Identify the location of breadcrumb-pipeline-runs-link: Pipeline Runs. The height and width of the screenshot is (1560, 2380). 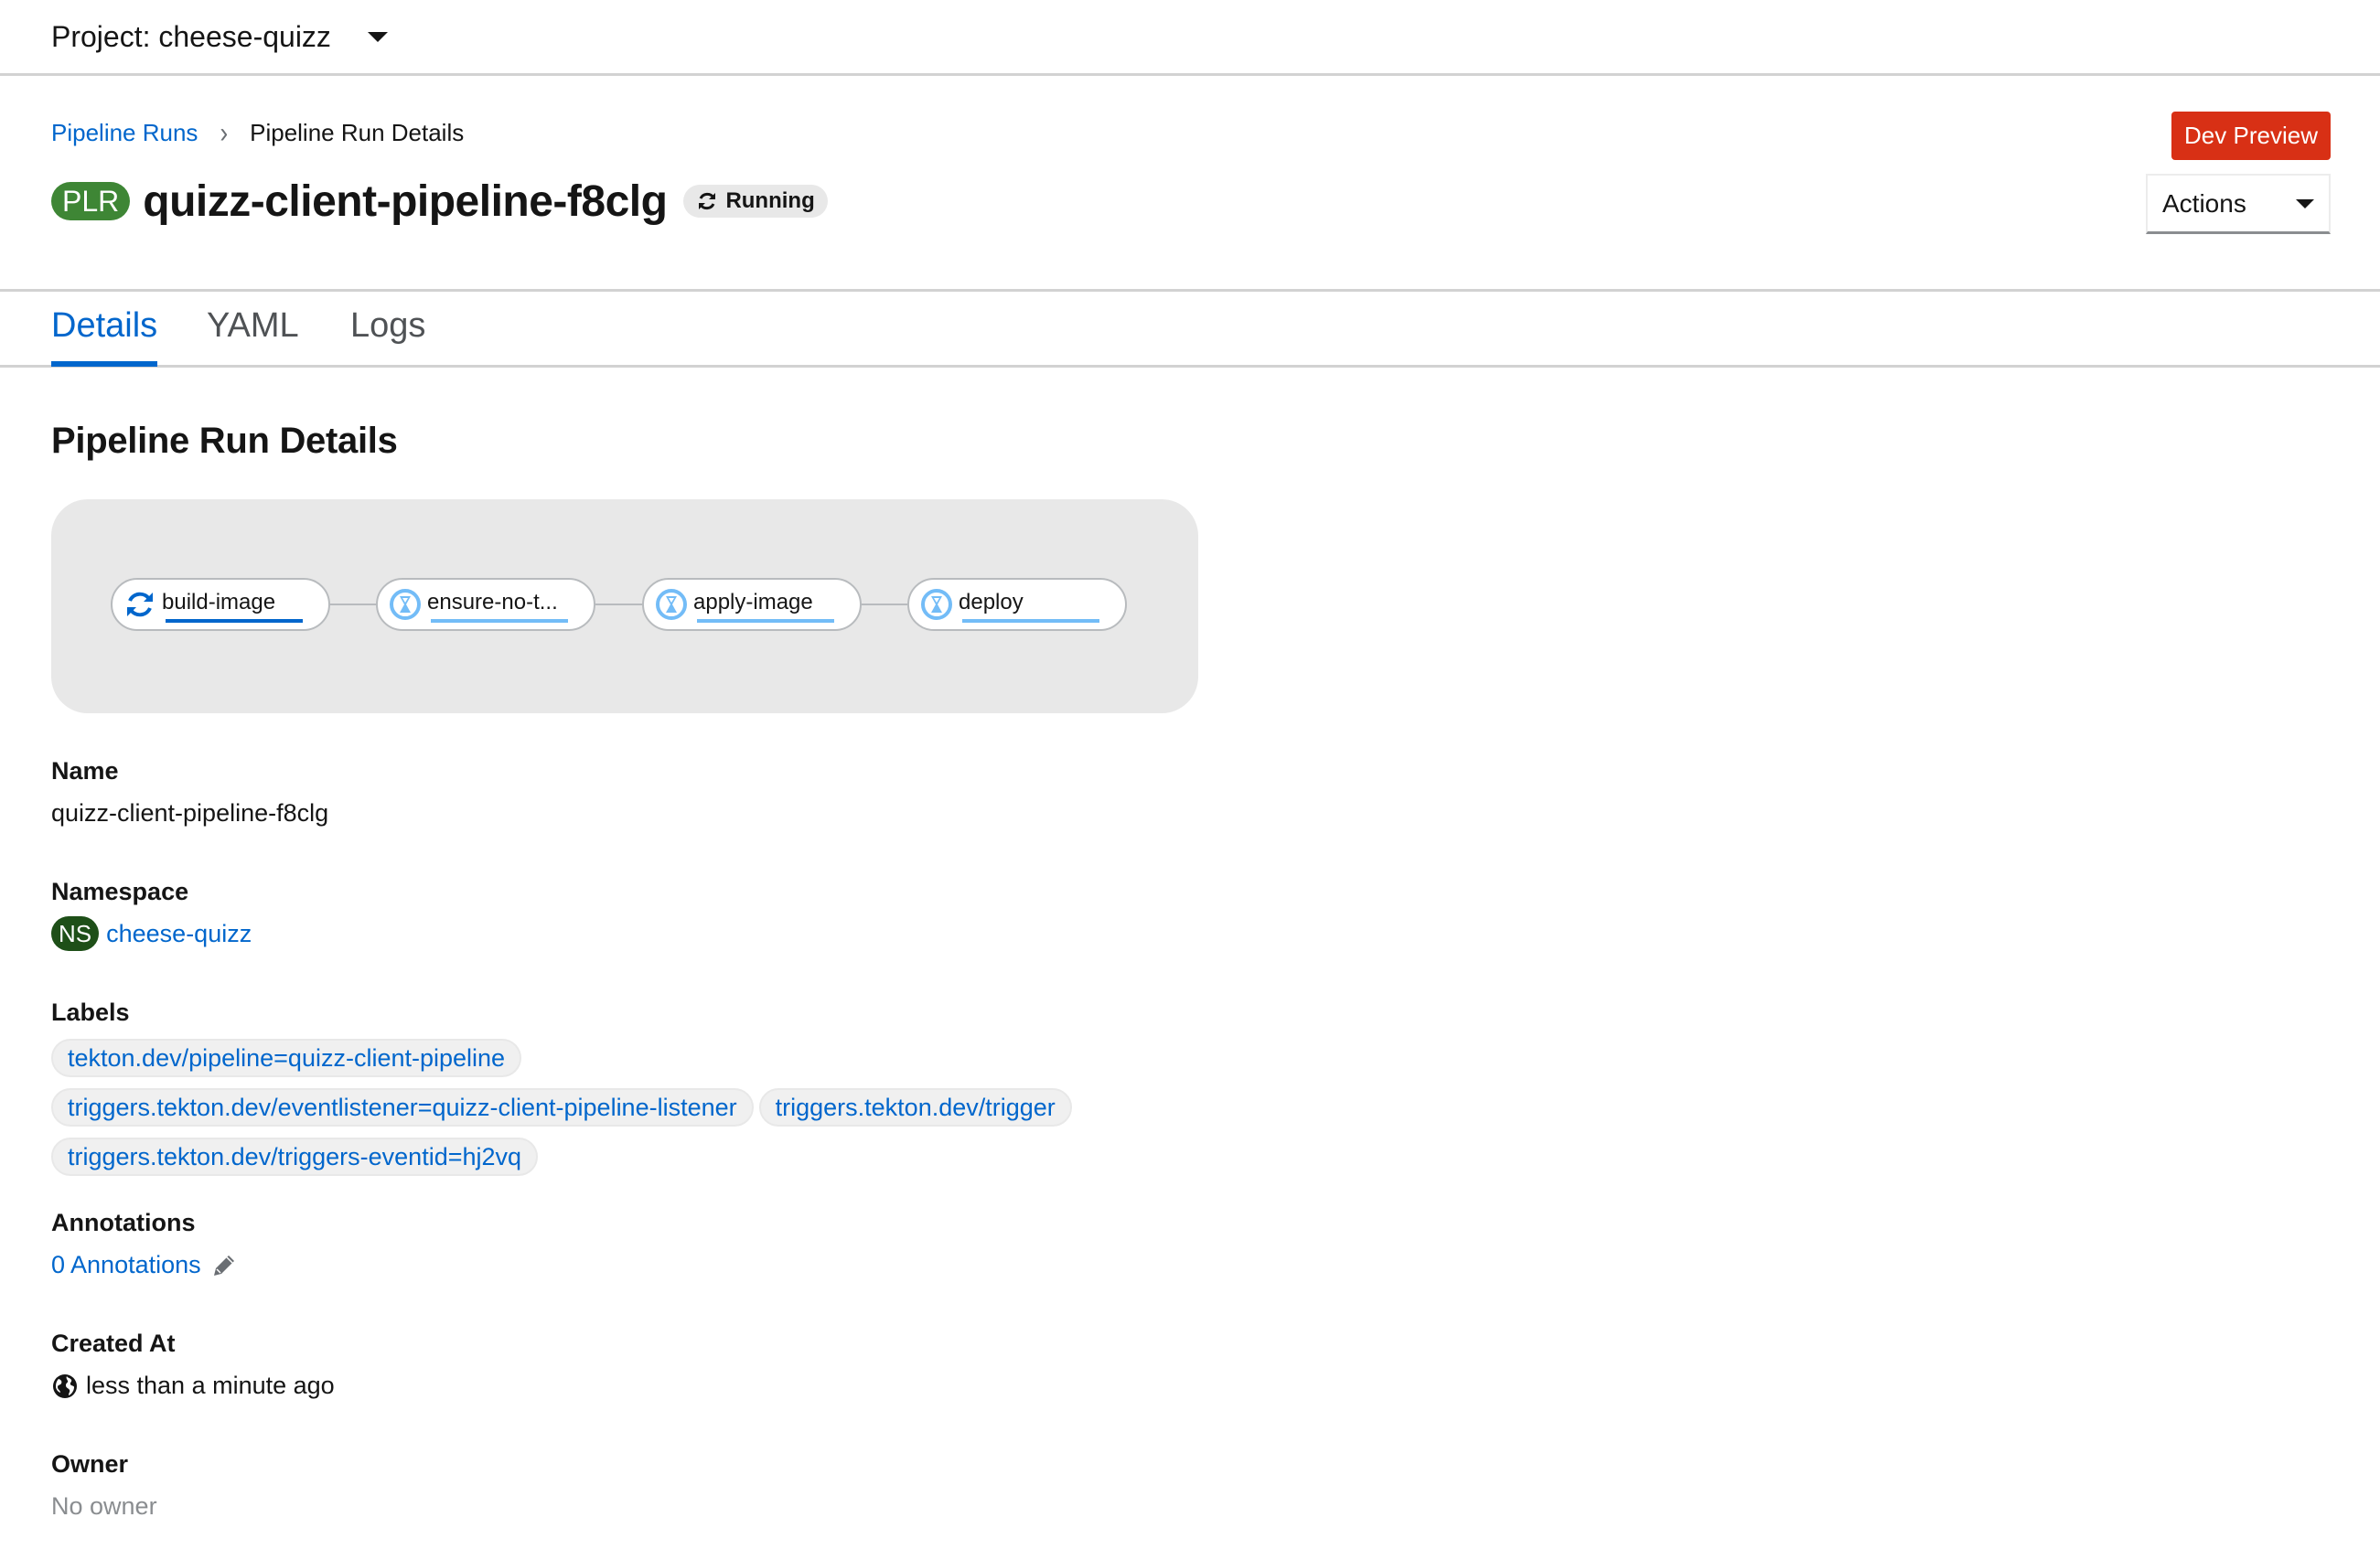
(124, 133).